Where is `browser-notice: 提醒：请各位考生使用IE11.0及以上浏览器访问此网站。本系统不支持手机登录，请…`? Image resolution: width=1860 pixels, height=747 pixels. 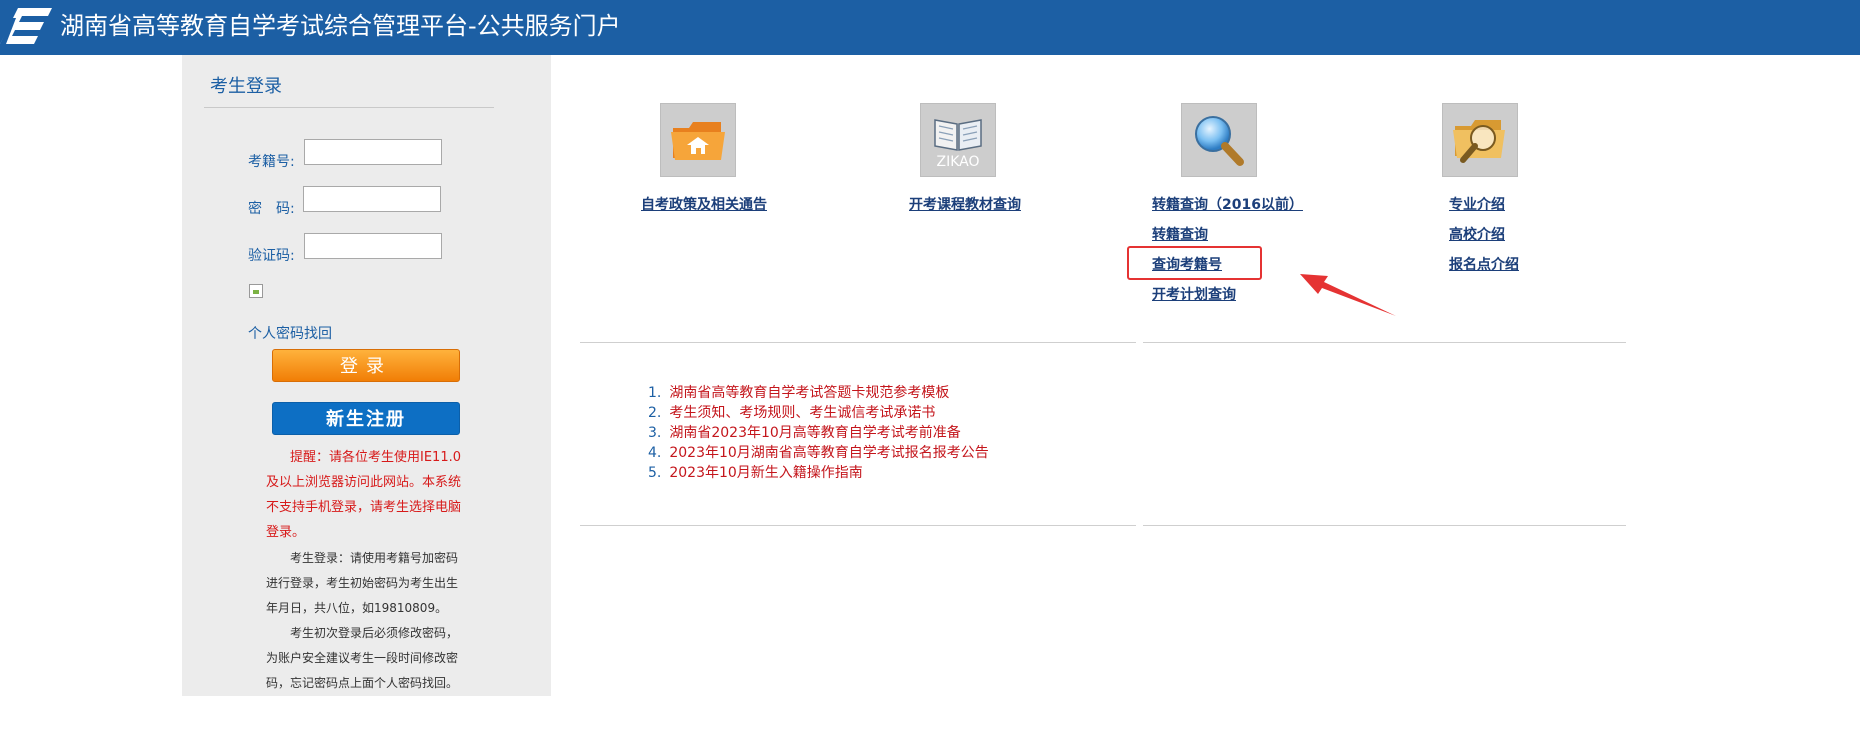
browser-notice: 提醒：请各位考生使用IE11.0及以上浏览器访问此网站。本系统不支持手机登录，请… is located at coordinates (366, 495).